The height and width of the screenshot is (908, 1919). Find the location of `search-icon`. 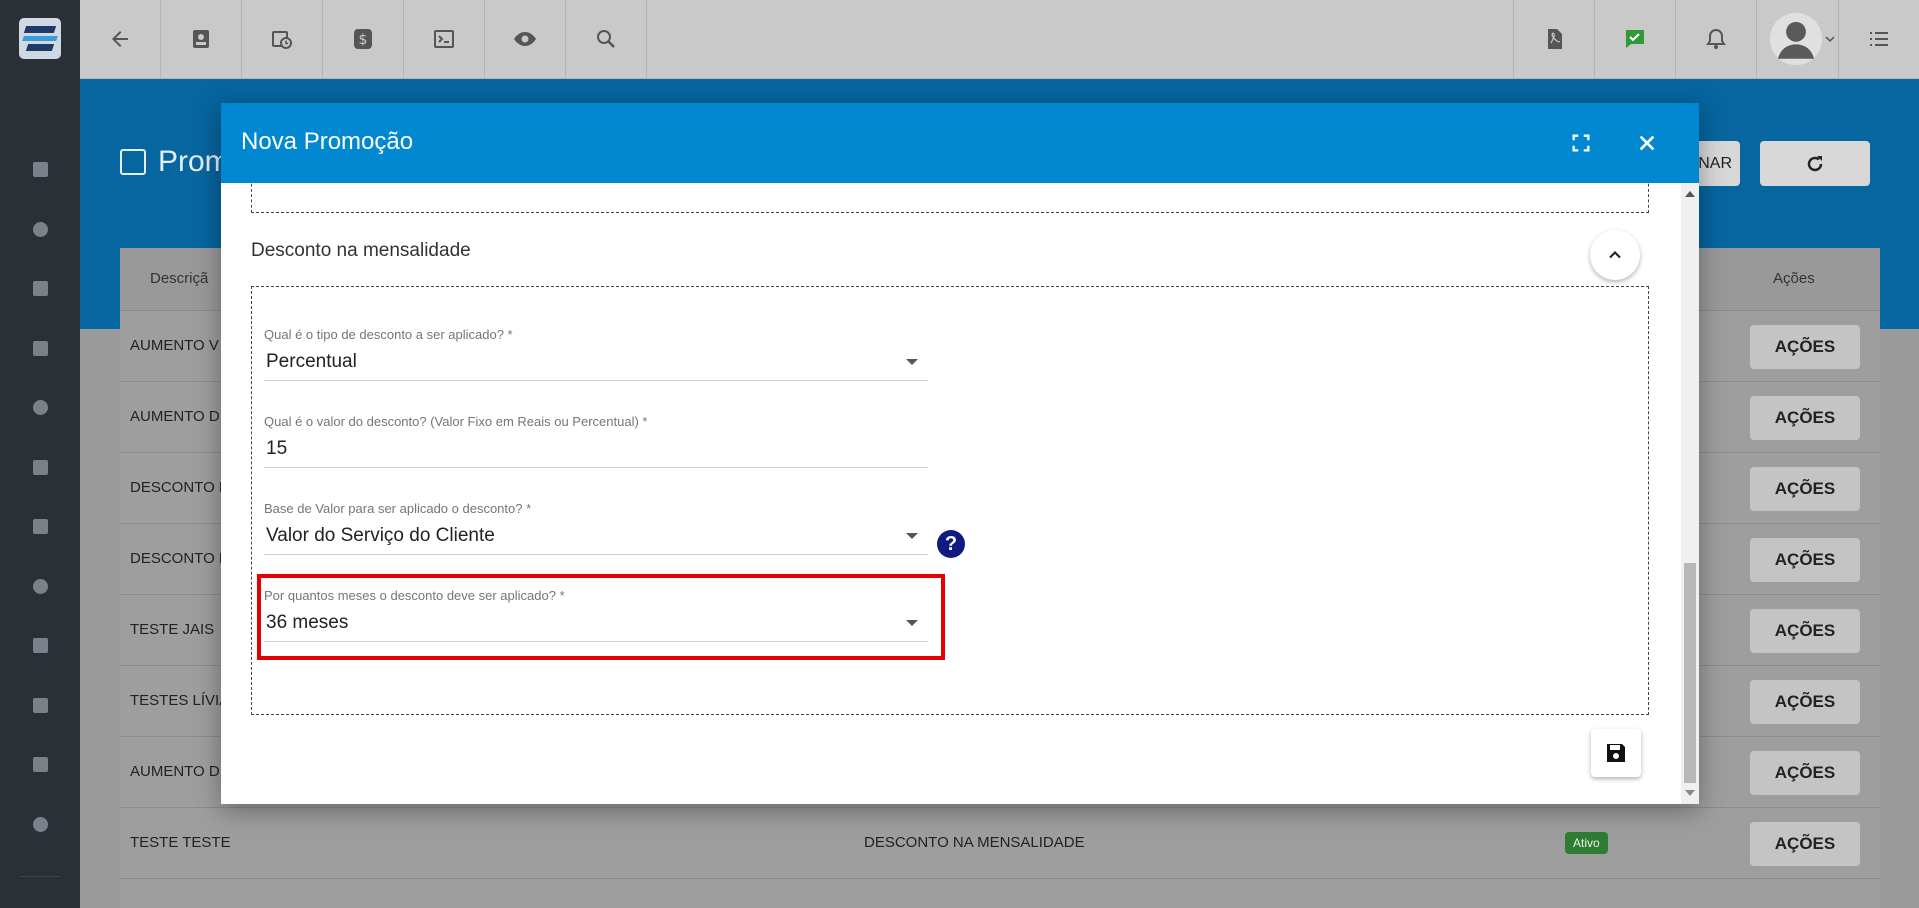

search-icon is located at coordinates (606, 39).